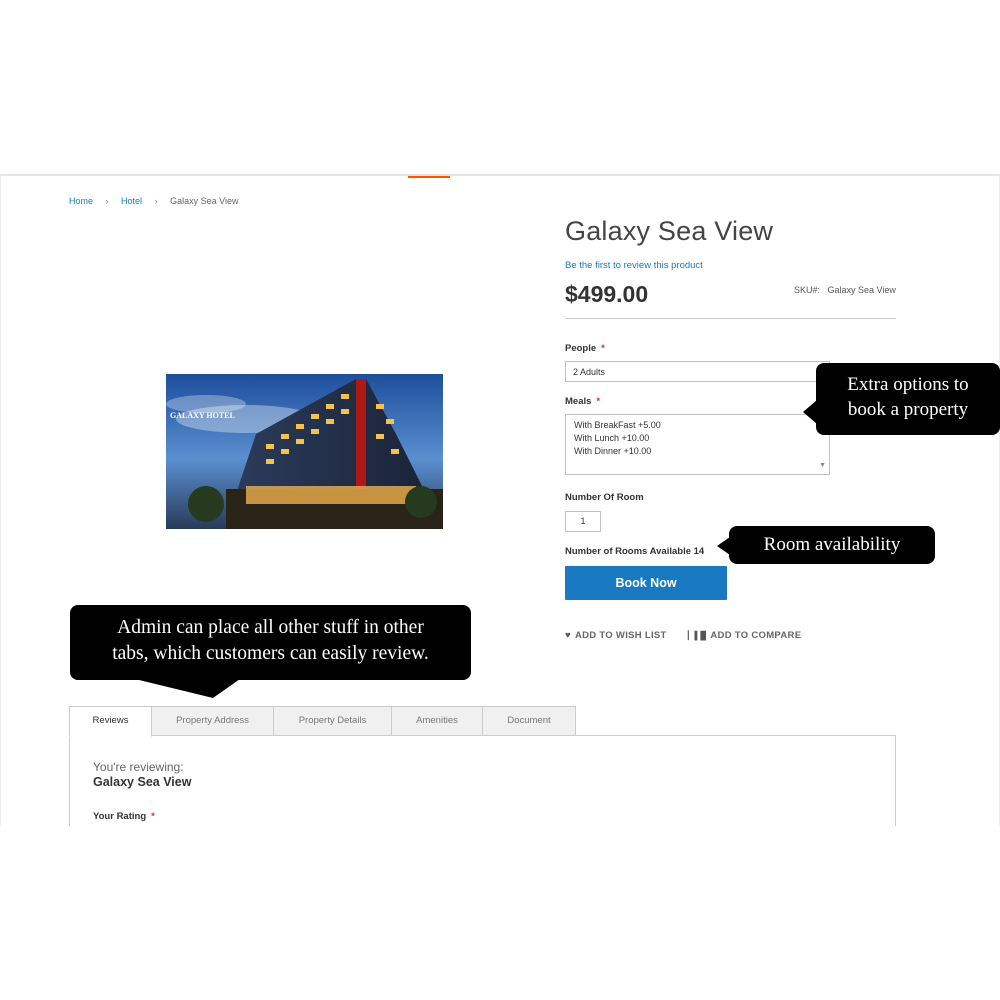 This screenshot has height=1000, width=1000. Describe the element at coordinates (832, 545) in the screenshot. I see `callout-room-availability: Room availability` at that location.